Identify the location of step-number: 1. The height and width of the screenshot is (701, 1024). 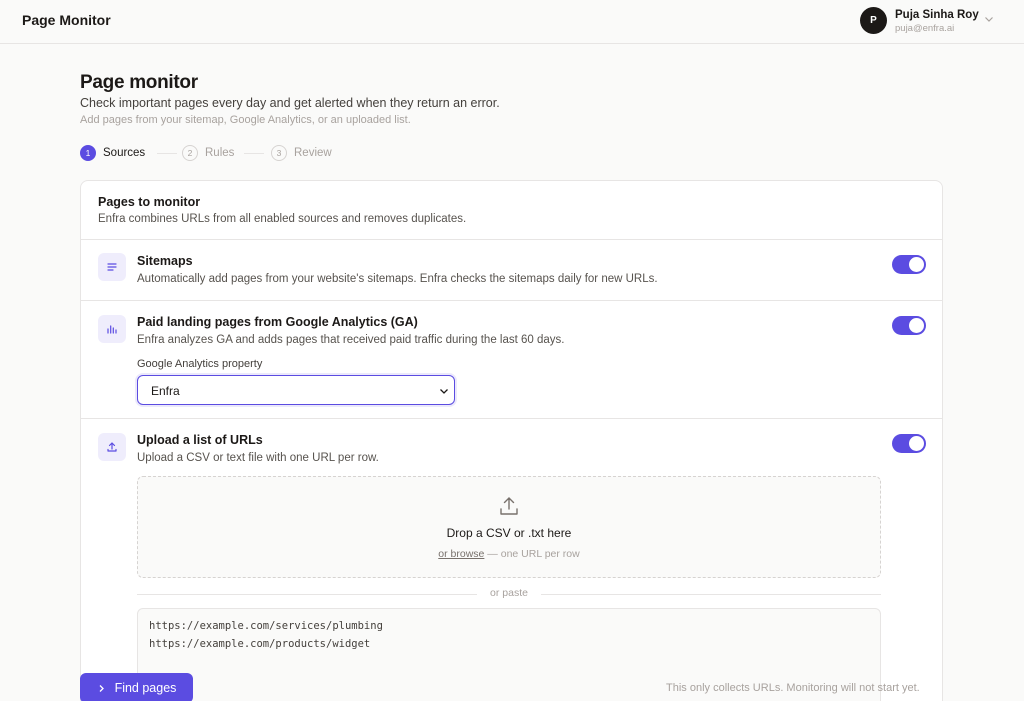
(88, 153).